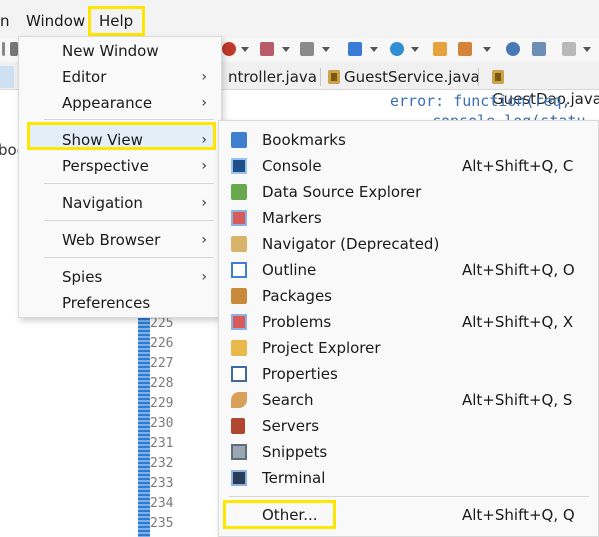 This screenshot has height=537, width=599. I want to click on line-number: 229, so click(162, 403).